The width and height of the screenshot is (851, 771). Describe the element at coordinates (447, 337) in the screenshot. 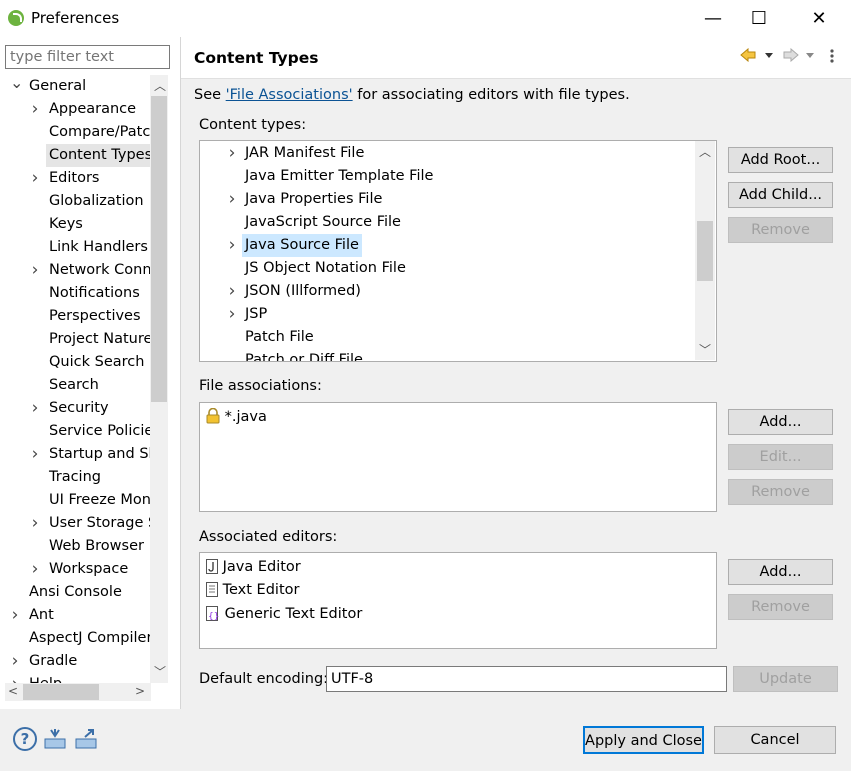

I see `content-type-item: Patch File` at that location.